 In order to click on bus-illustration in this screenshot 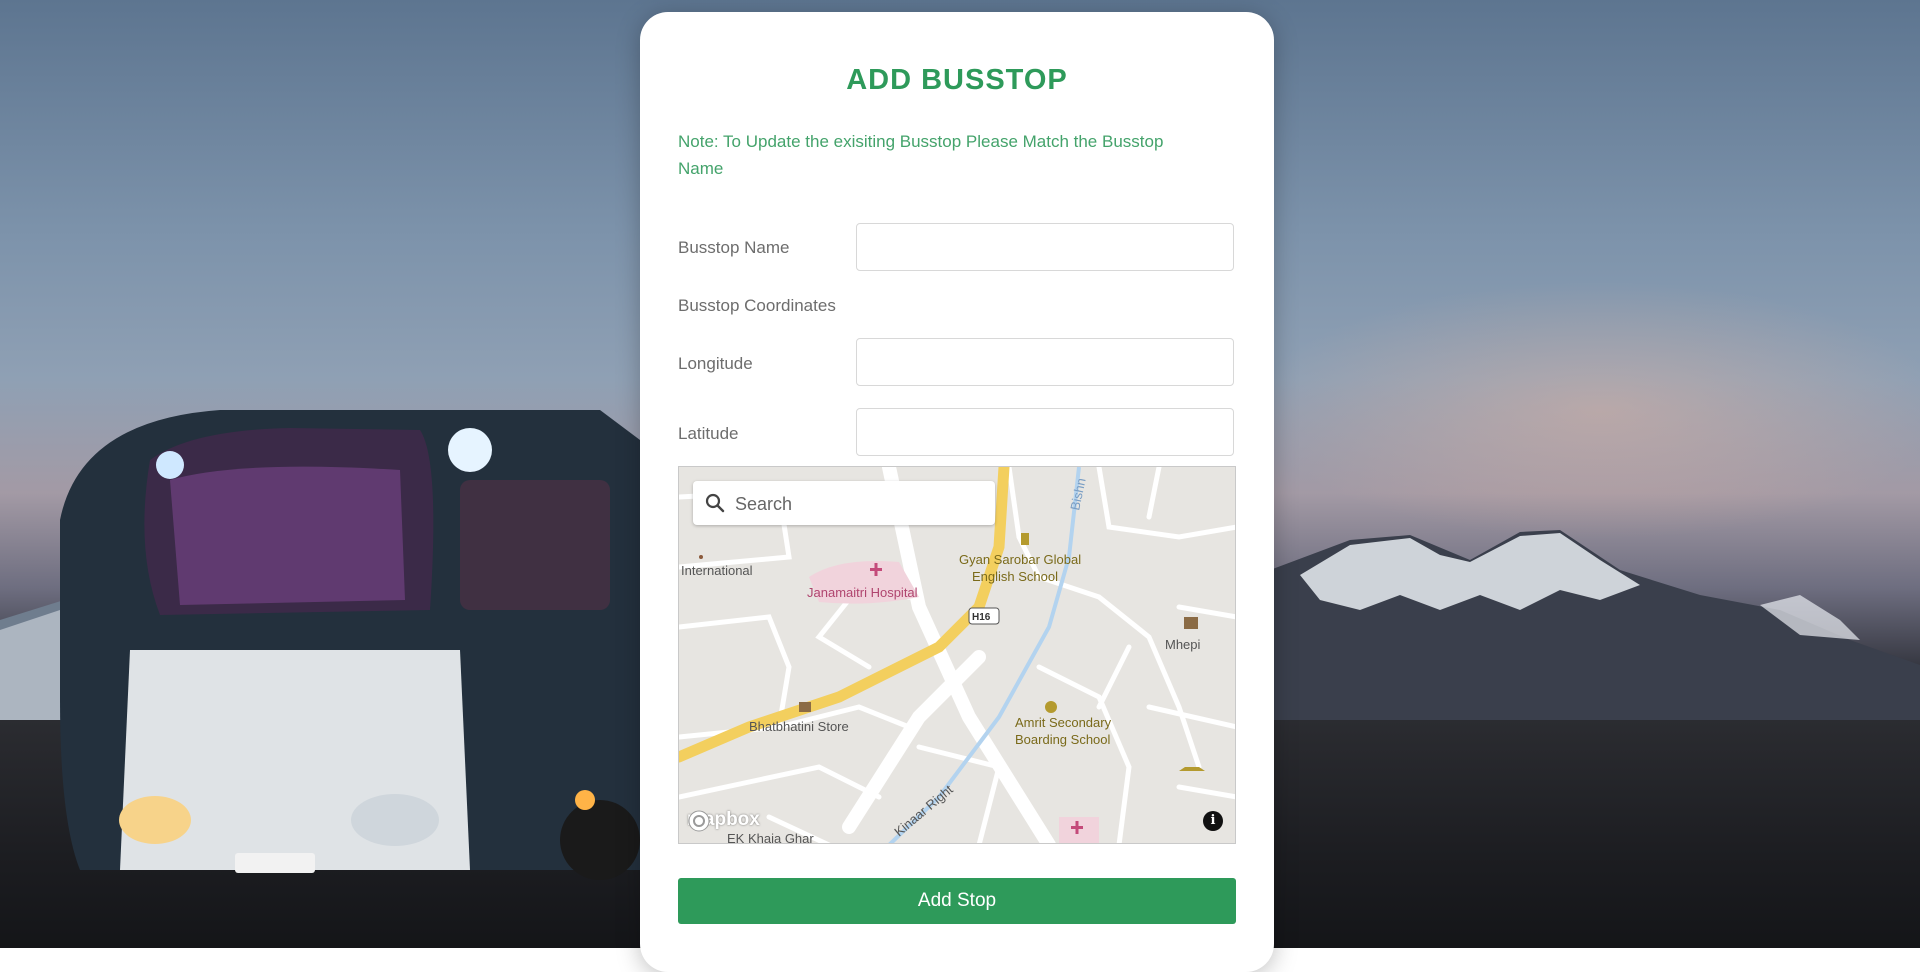, I will do `click(350, 645)`.